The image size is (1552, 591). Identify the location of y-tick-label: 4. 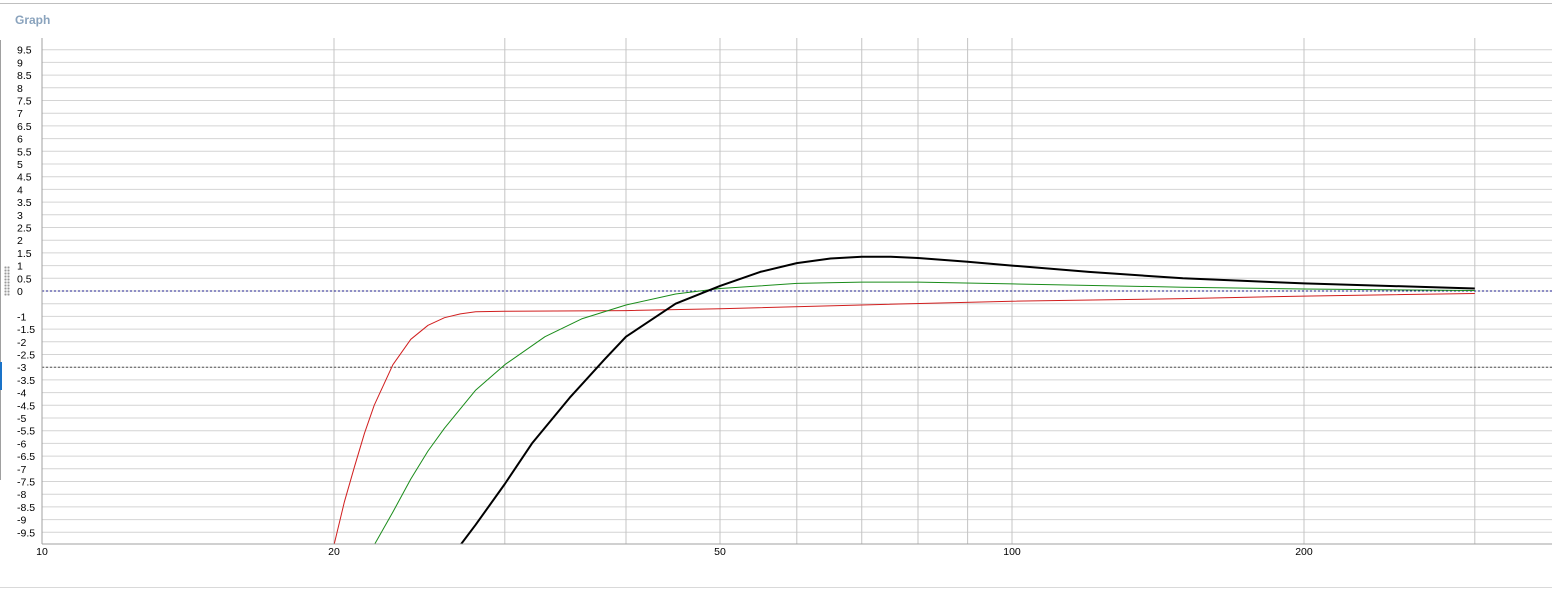
(20, 190).